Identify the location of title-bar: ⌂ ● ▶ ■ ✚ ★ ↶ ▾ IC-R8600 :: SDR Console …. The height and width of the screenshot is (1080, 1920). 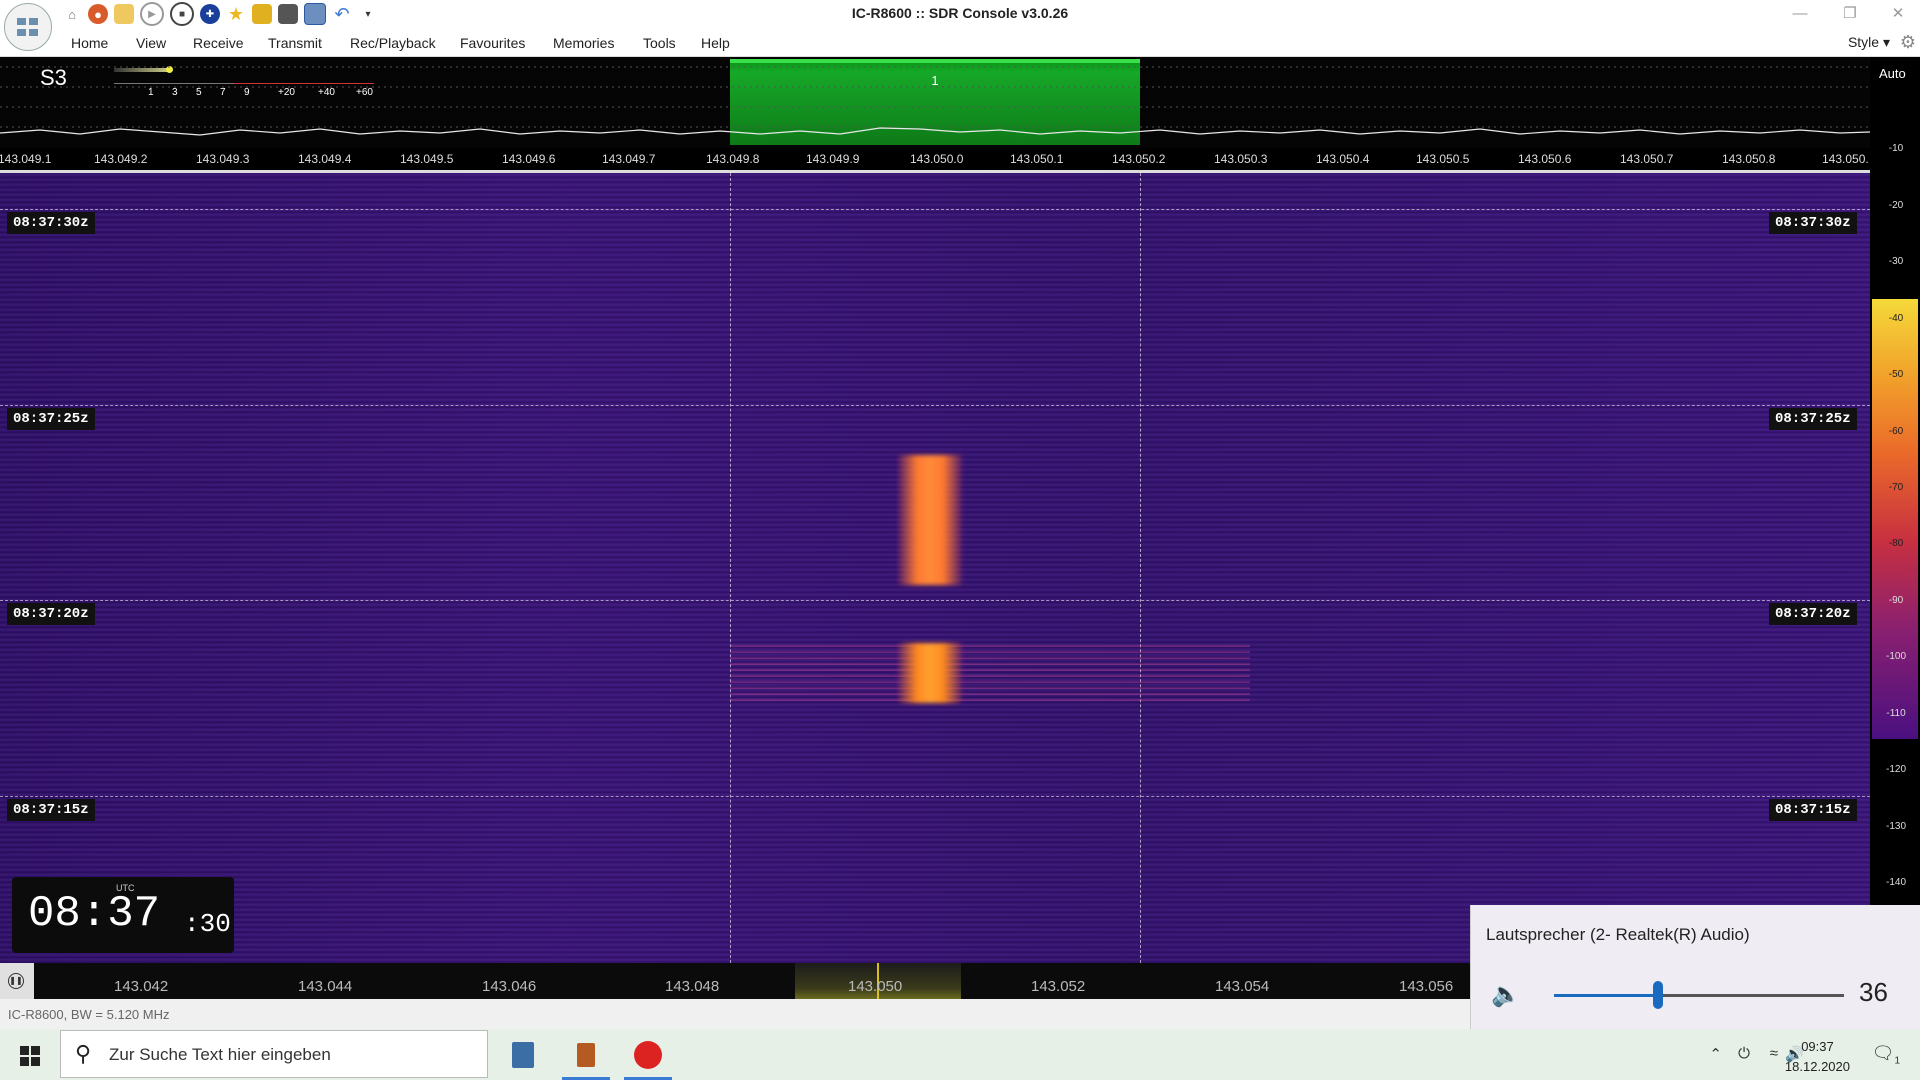
(960, 14).